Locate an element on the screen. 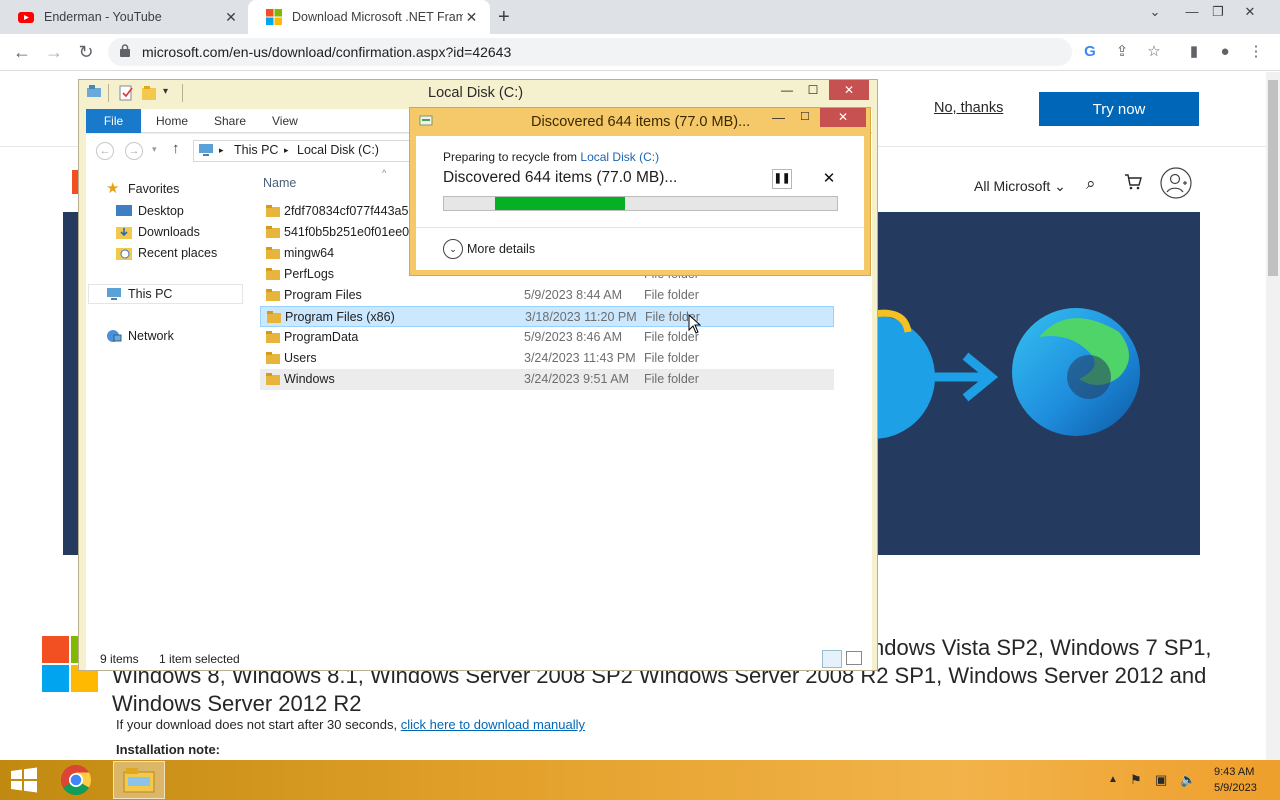 This screenshot has height=800, width=1280. expand-chevron-icon: ⌄ is located at coordinates (453, 249).